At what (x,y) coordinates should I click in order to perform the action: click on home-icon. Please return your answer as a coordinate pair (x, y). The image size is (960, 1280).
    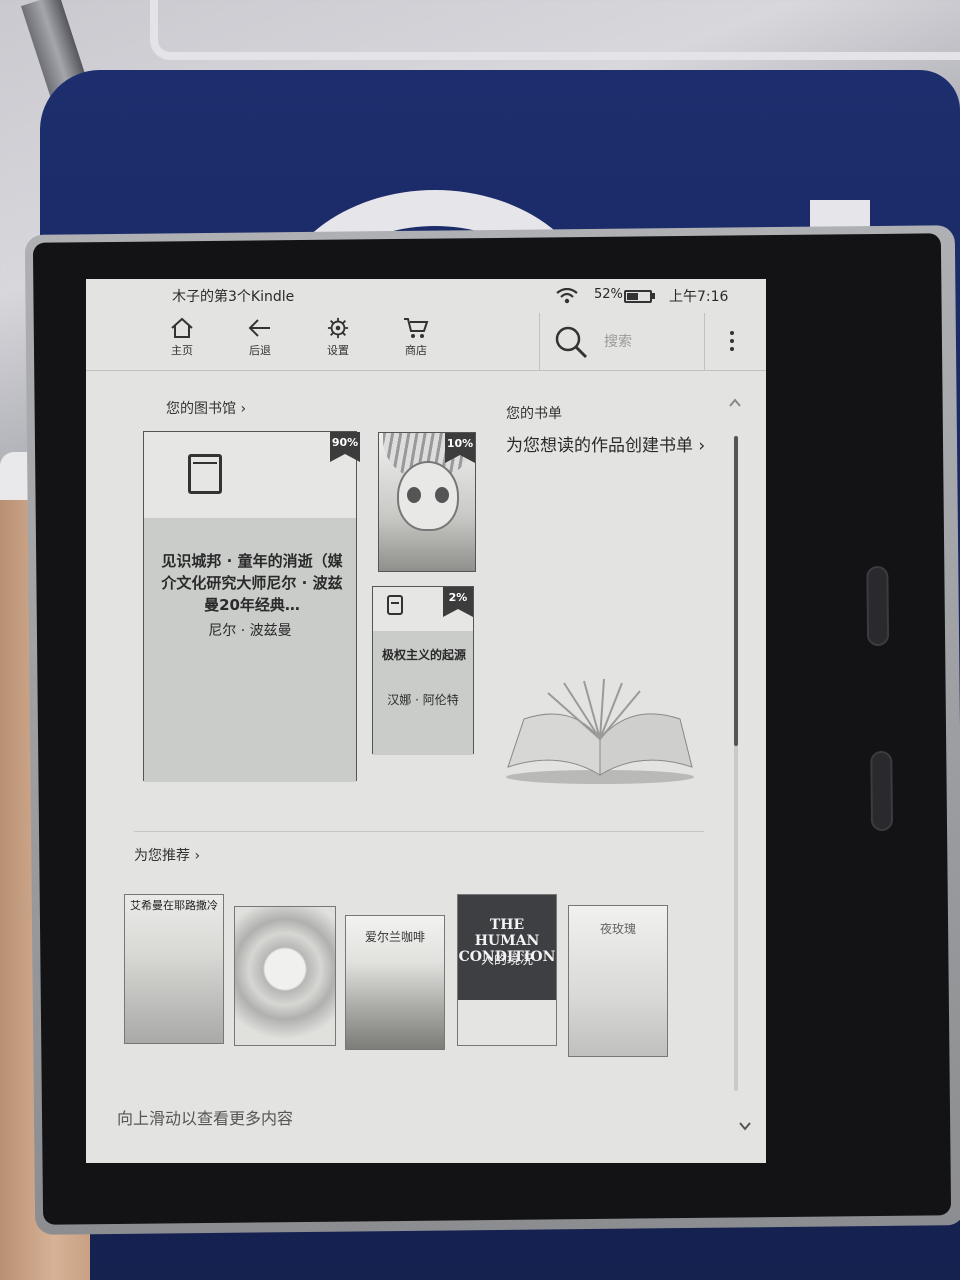
    Looking at the image, I should click on (182, 327).